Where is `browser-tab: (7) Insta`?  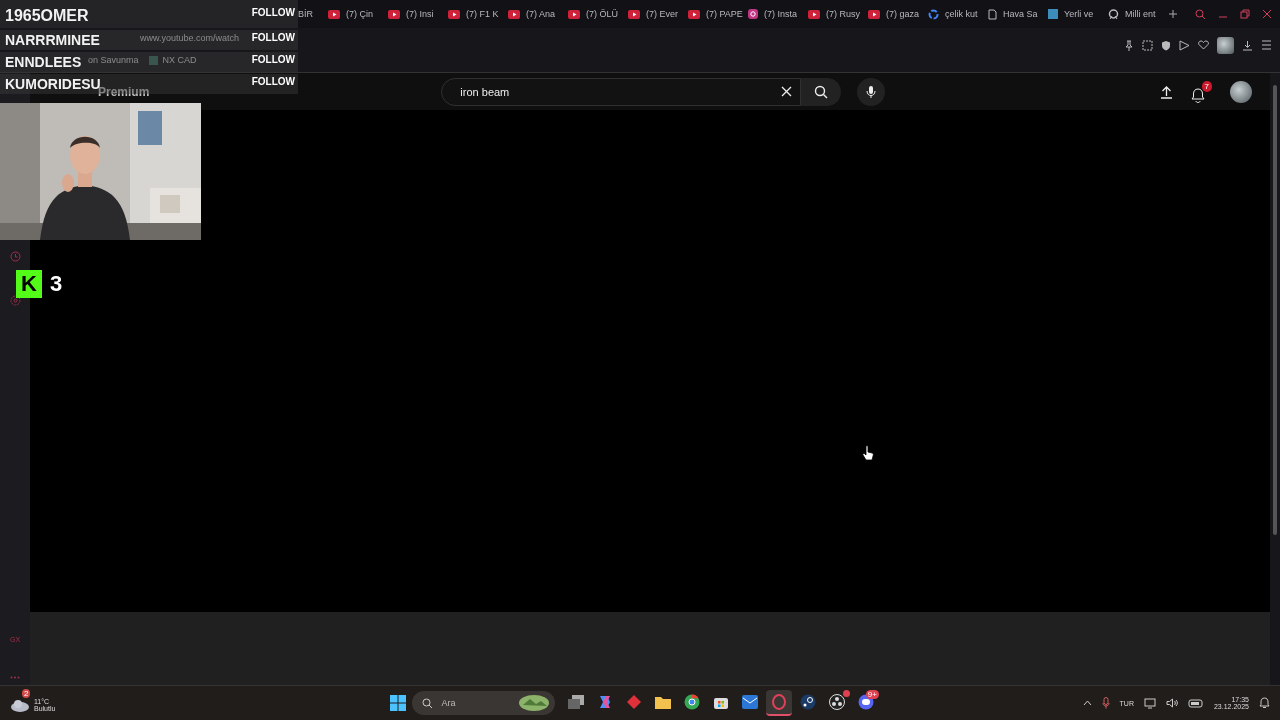
browser-tab: (7) Insta is located at coordinates (778, 14).